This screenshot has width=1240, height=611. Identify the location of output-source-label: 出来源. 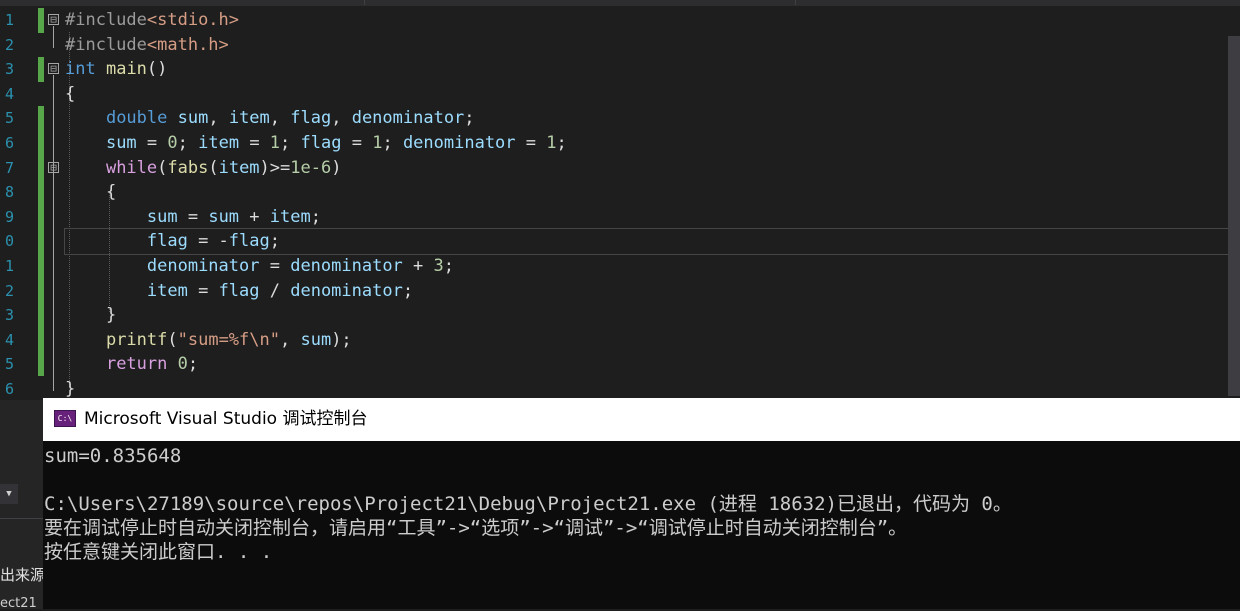
(23, 575).